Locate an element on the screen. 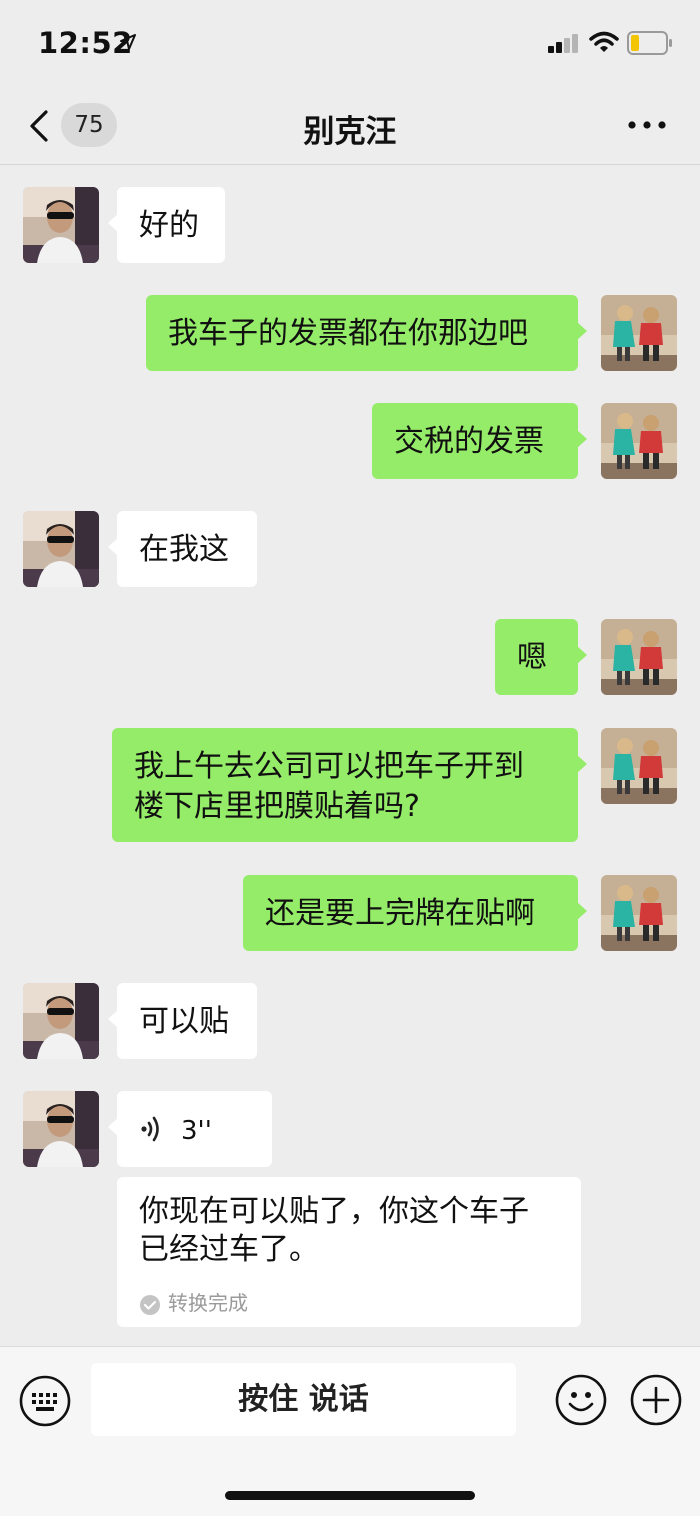  more-options-icon is located at coordinates (647, 125).